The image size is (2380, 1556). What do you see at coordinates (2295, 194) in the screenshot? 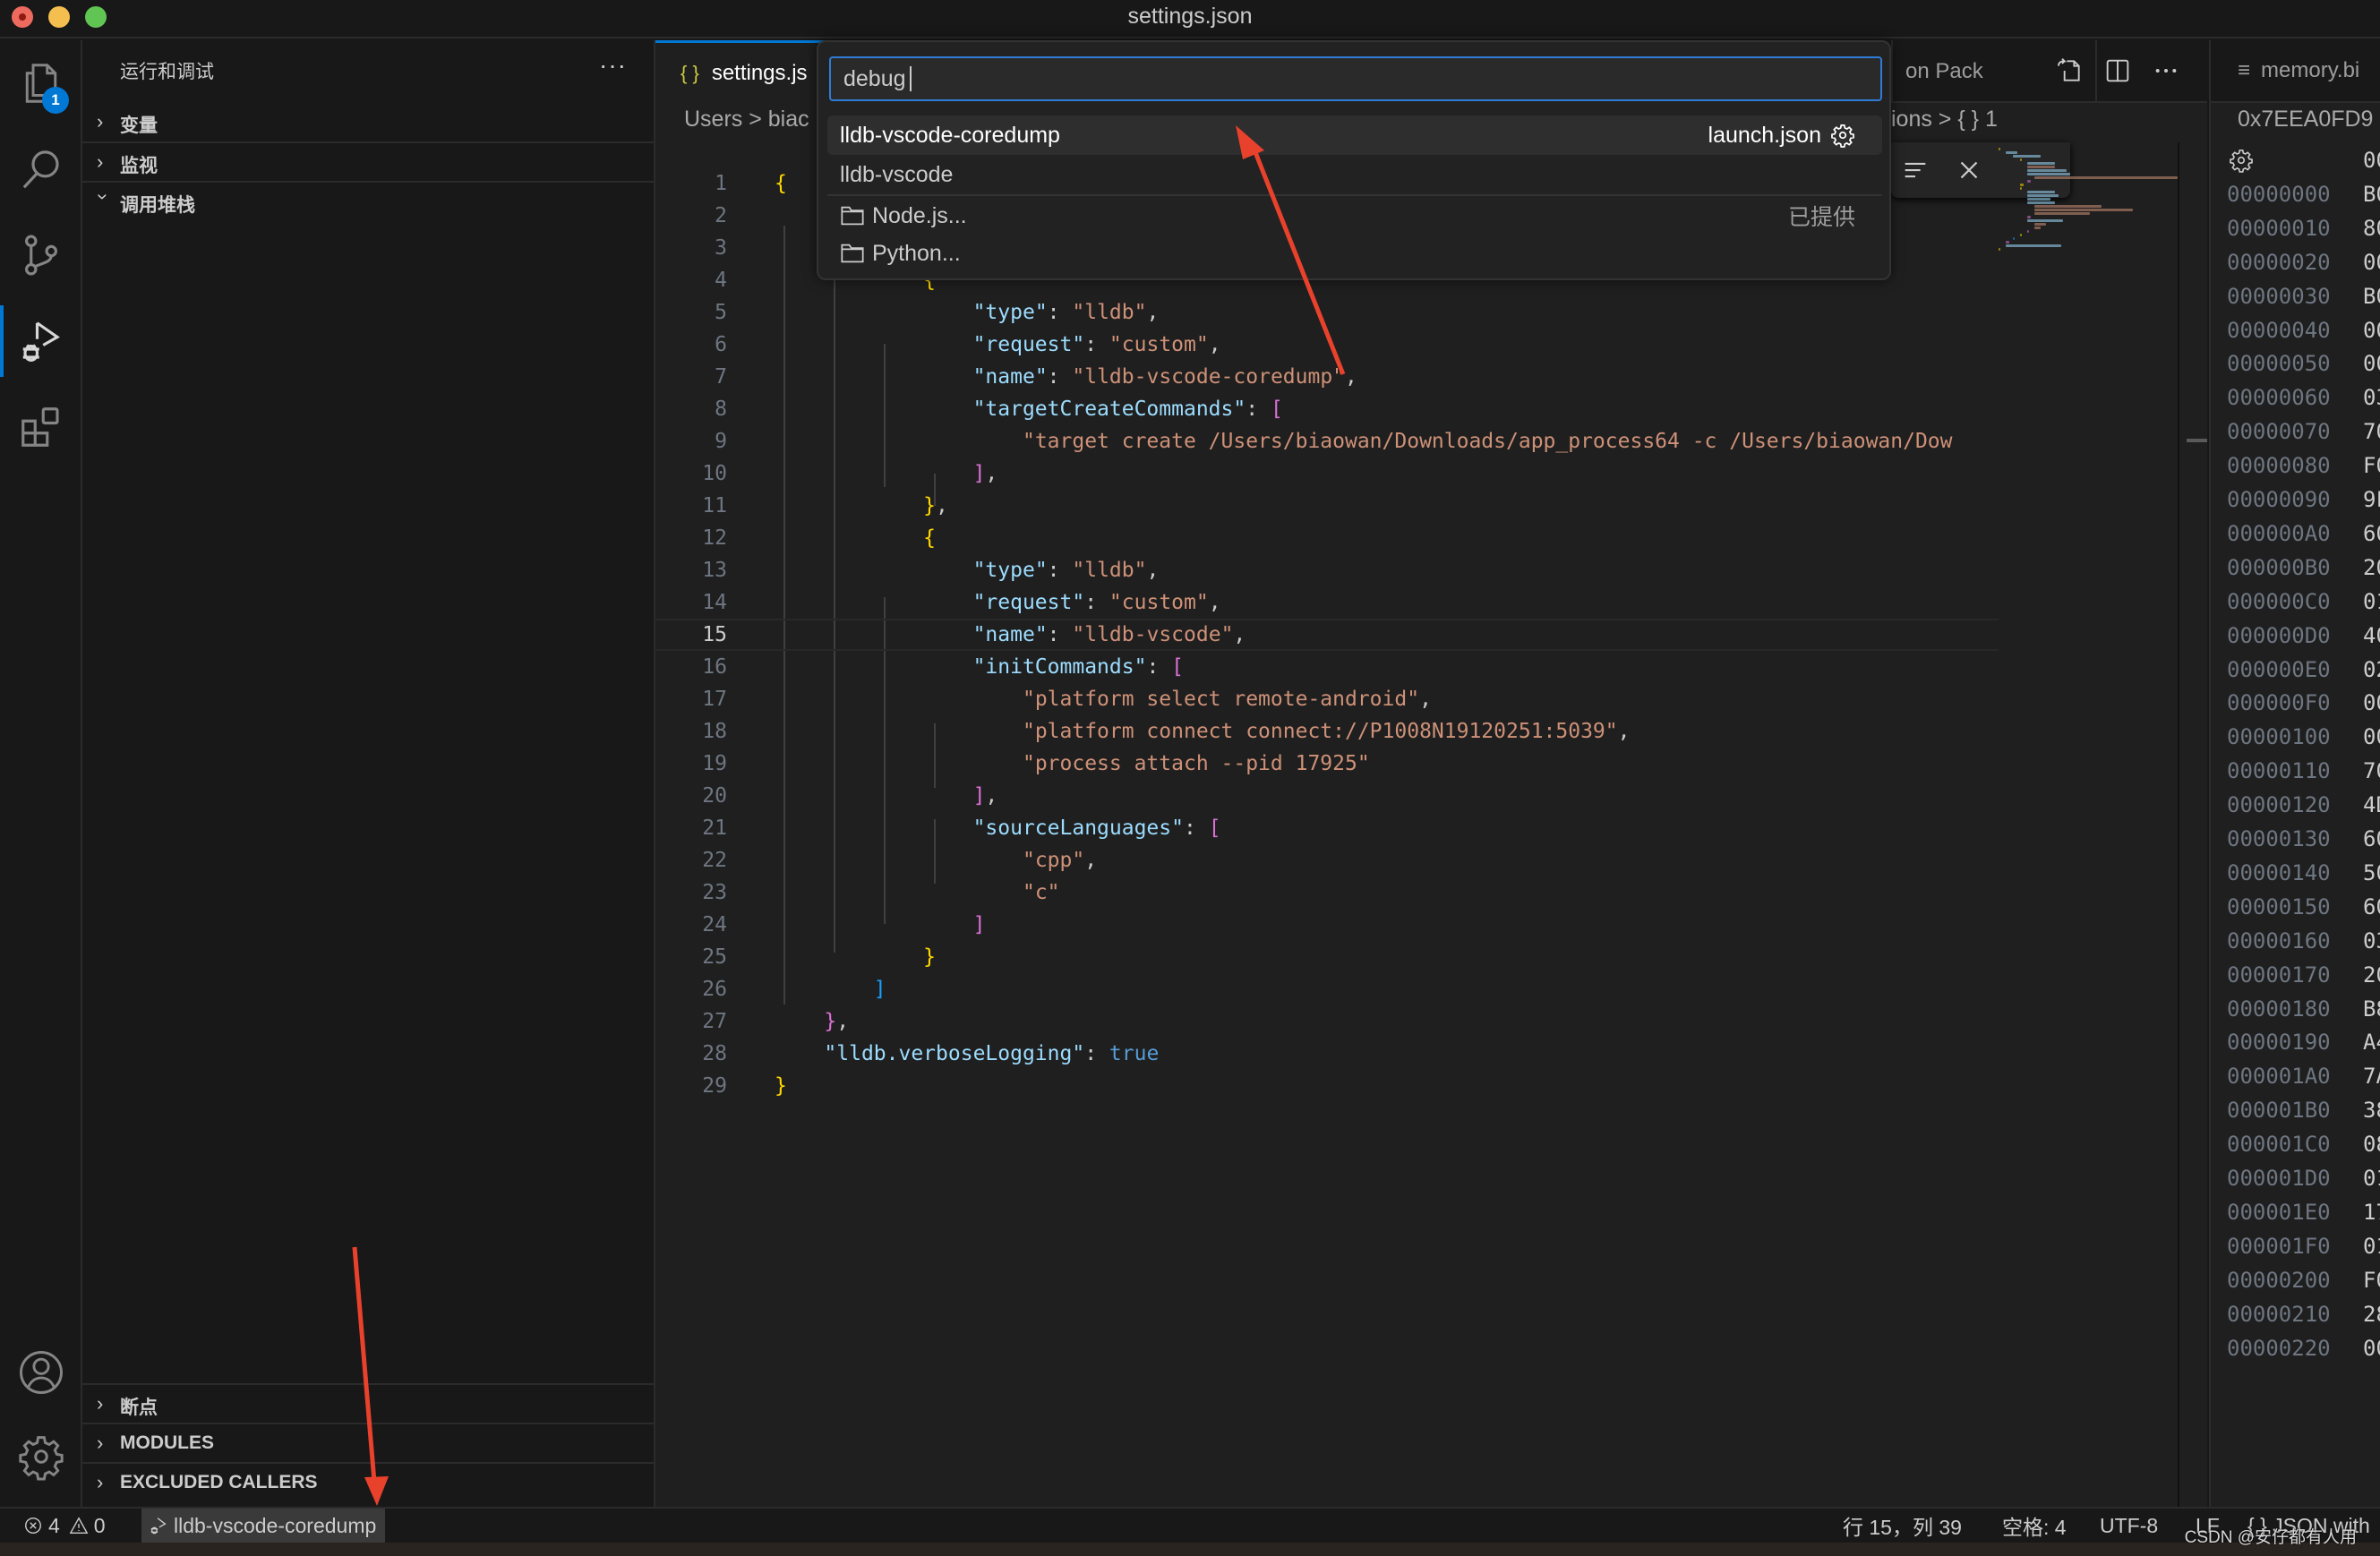
I see `hex-row: 00000000 B0` at bounding box center [2295, 194].